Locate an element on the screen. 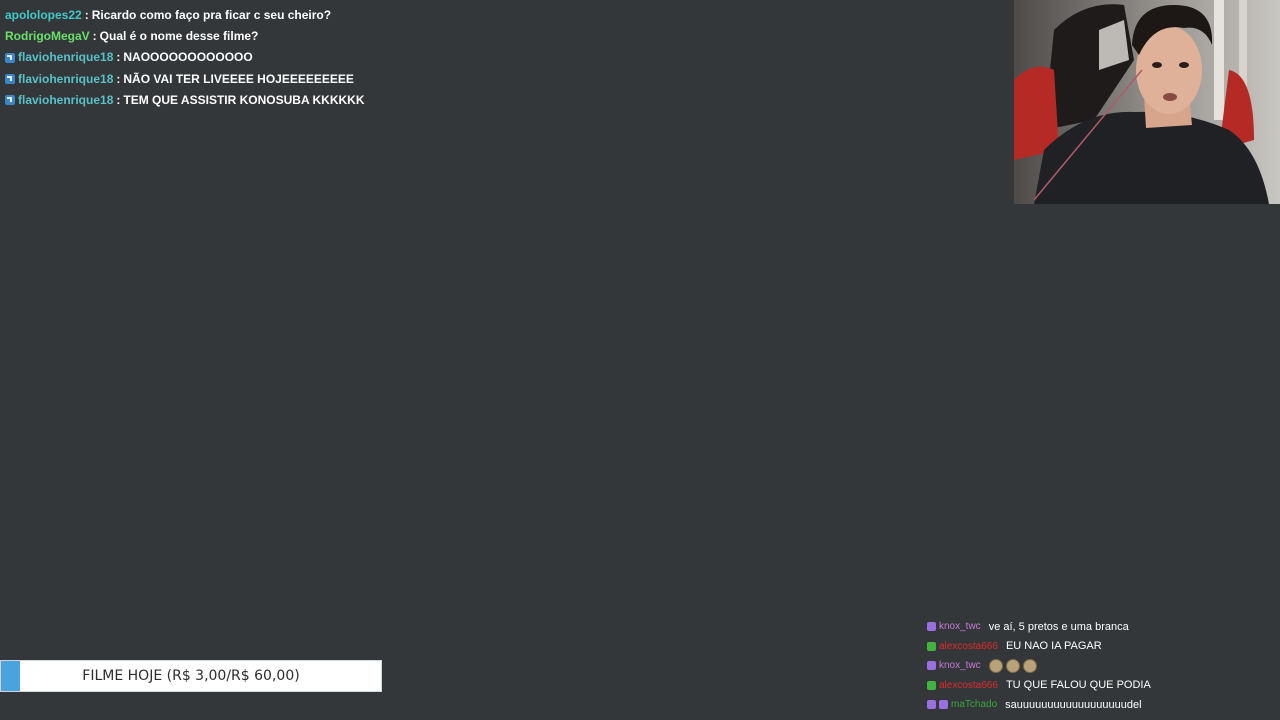  alert-chat-message: alexcosta666 EU NAO IA PAGAR is located at coordinates (1103, 647).